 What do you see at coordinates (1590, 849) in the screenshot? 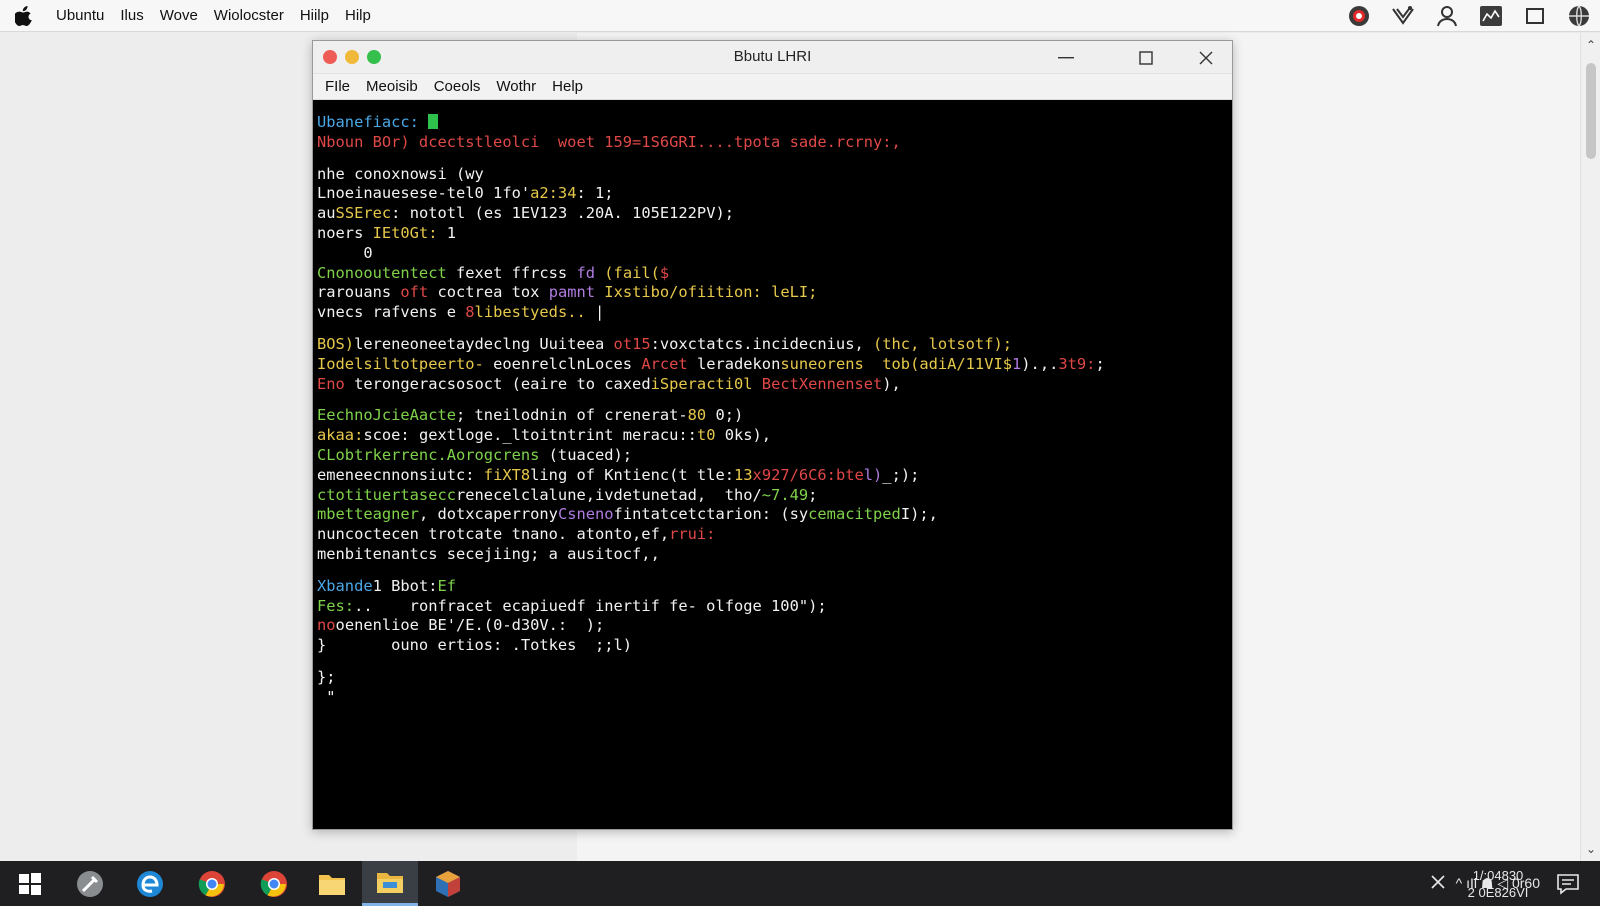
I see `scroll-down-icon: ⌄` at bounding box center [1590, 849].